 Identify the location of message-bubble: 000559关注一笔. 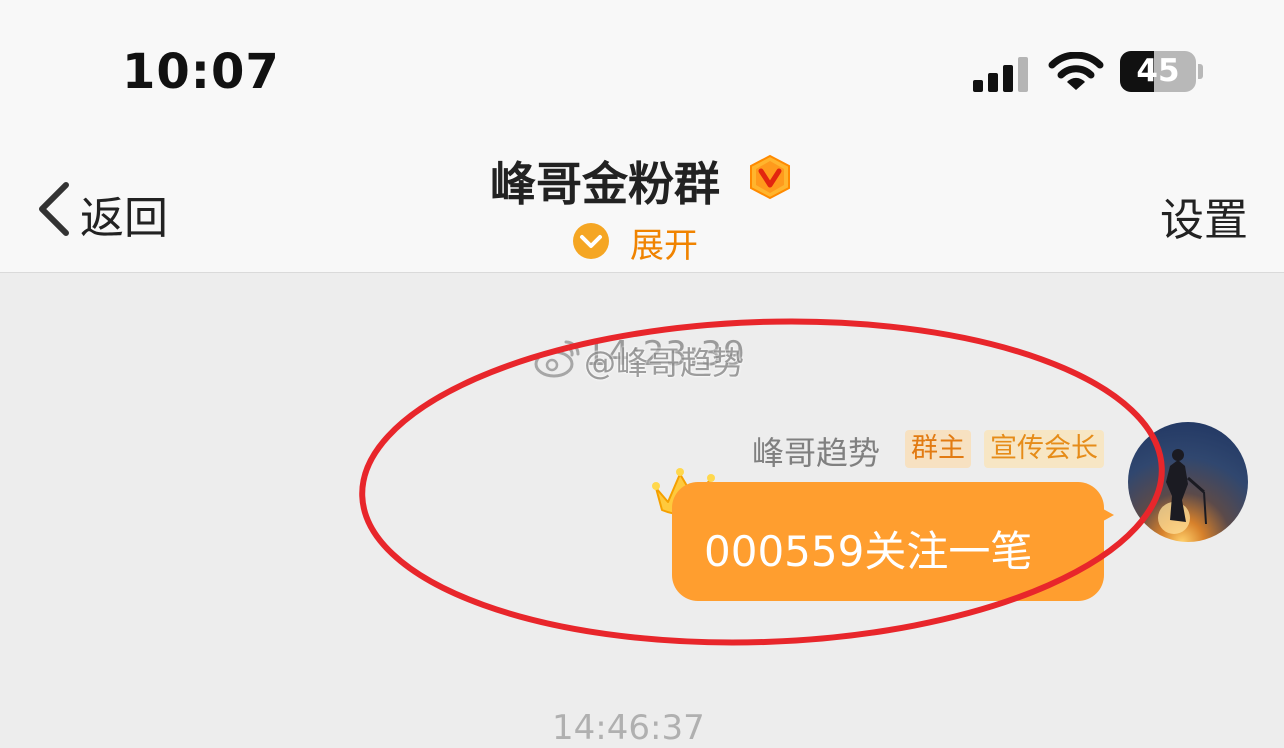
(888, 541).